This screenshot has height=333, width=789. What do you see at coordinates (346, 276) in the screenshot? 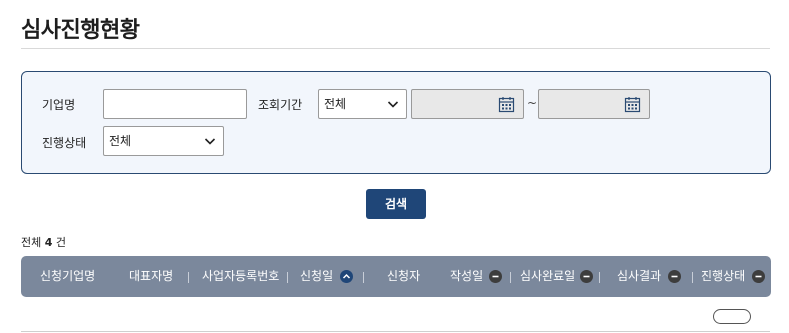
I see `sort-ascending-icon` at bounding box center [346, 276].